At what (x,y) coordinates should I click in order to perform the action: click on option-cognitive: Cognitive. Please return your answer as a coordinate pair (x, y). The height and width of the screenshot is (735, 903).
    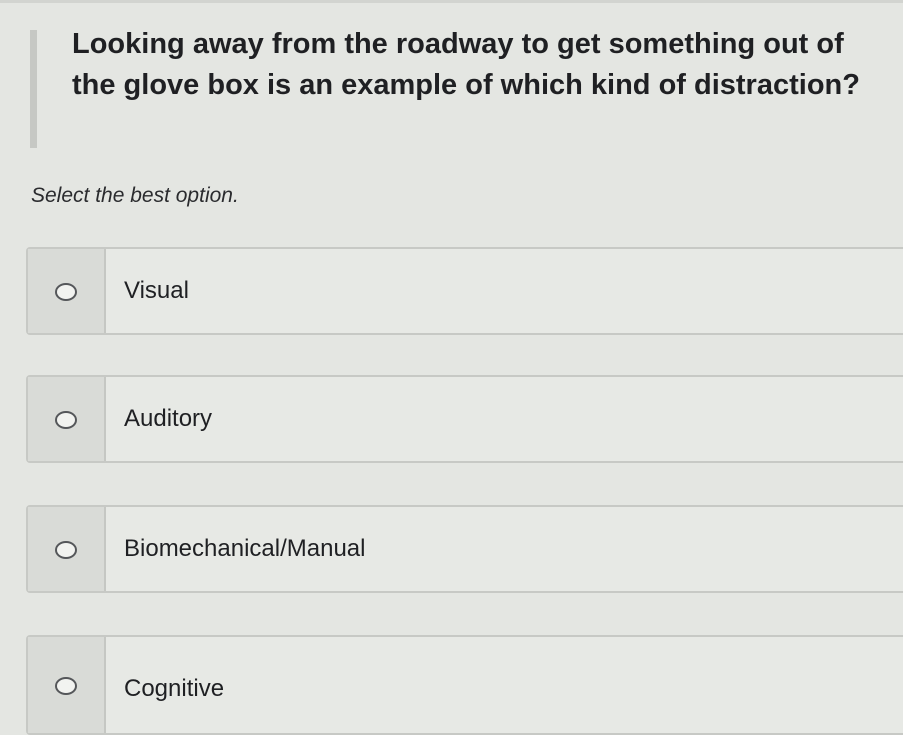
    Looking at the image, I should click on (464, 685).